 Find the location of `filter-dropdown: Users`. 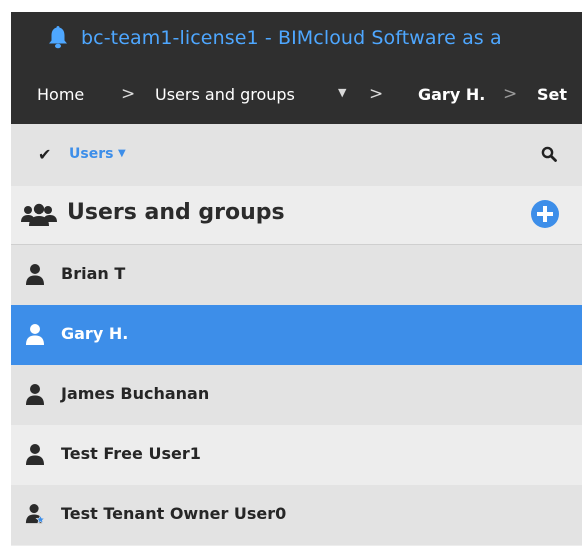

filter-dropdown: Users is located at coordinates (91, 154).